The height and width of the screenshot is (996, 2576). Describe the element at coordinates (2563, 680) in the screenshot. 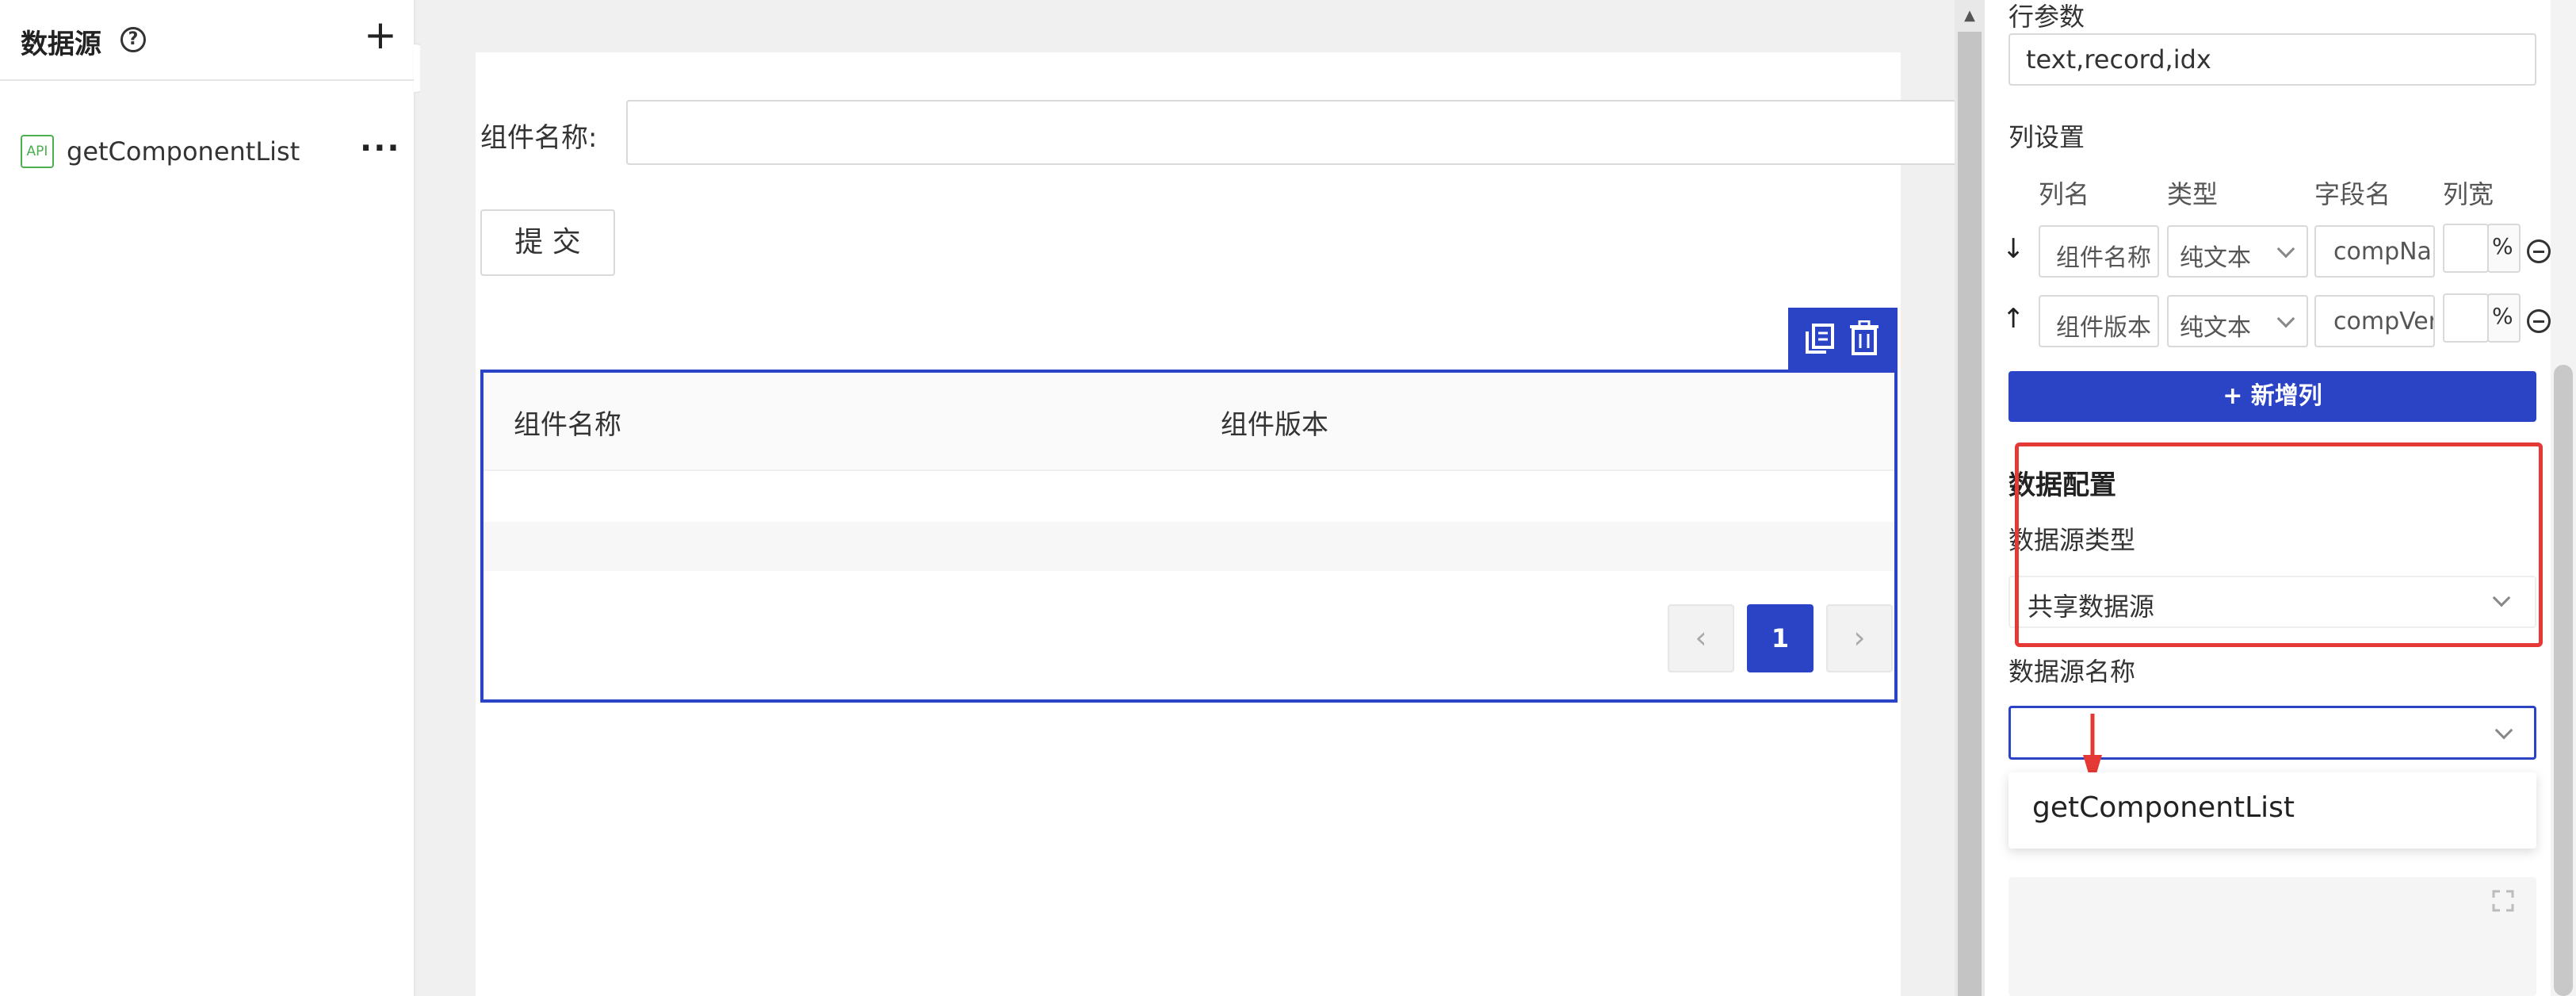

I see `panel-scroll-thumb` at that location.